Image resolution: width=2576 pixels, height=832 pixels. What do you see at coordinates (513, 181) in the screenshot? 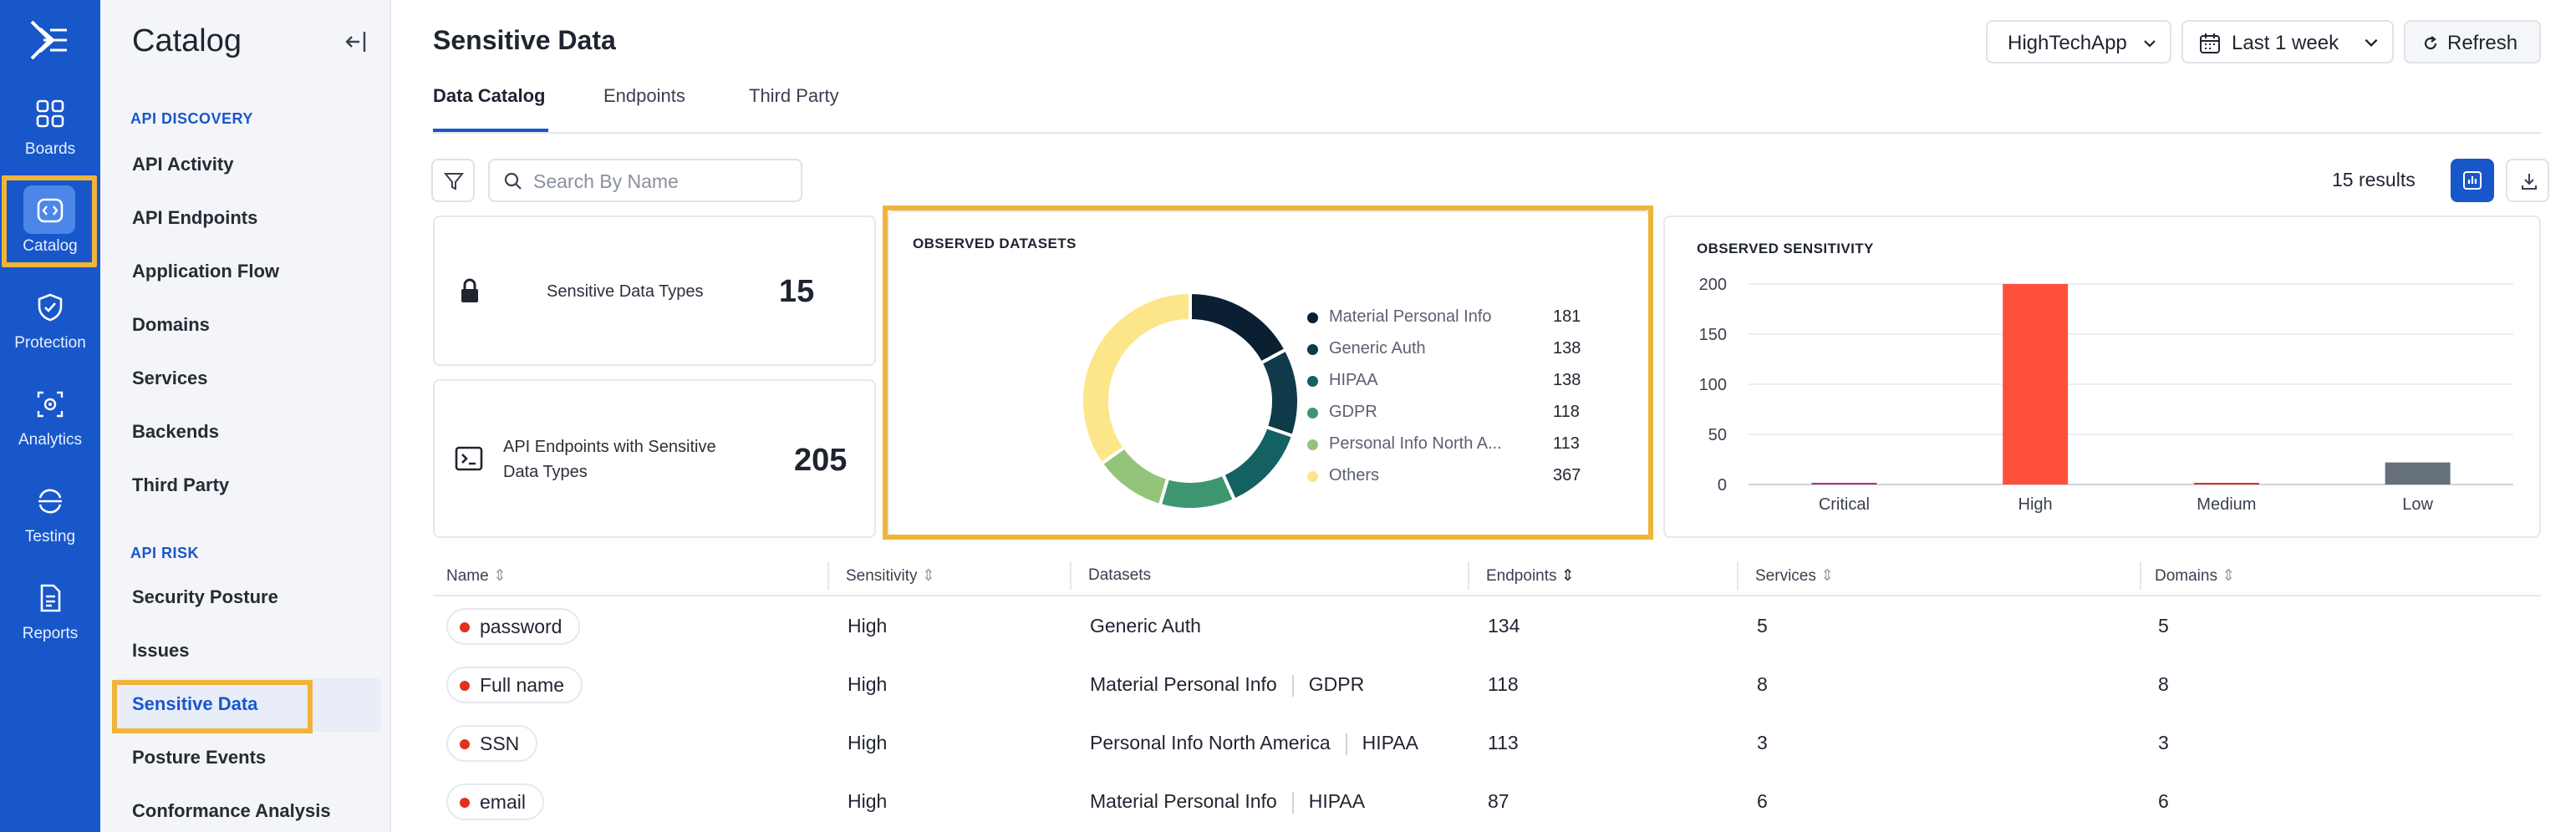
I see `search-icon` at bounding box center [513, 181].